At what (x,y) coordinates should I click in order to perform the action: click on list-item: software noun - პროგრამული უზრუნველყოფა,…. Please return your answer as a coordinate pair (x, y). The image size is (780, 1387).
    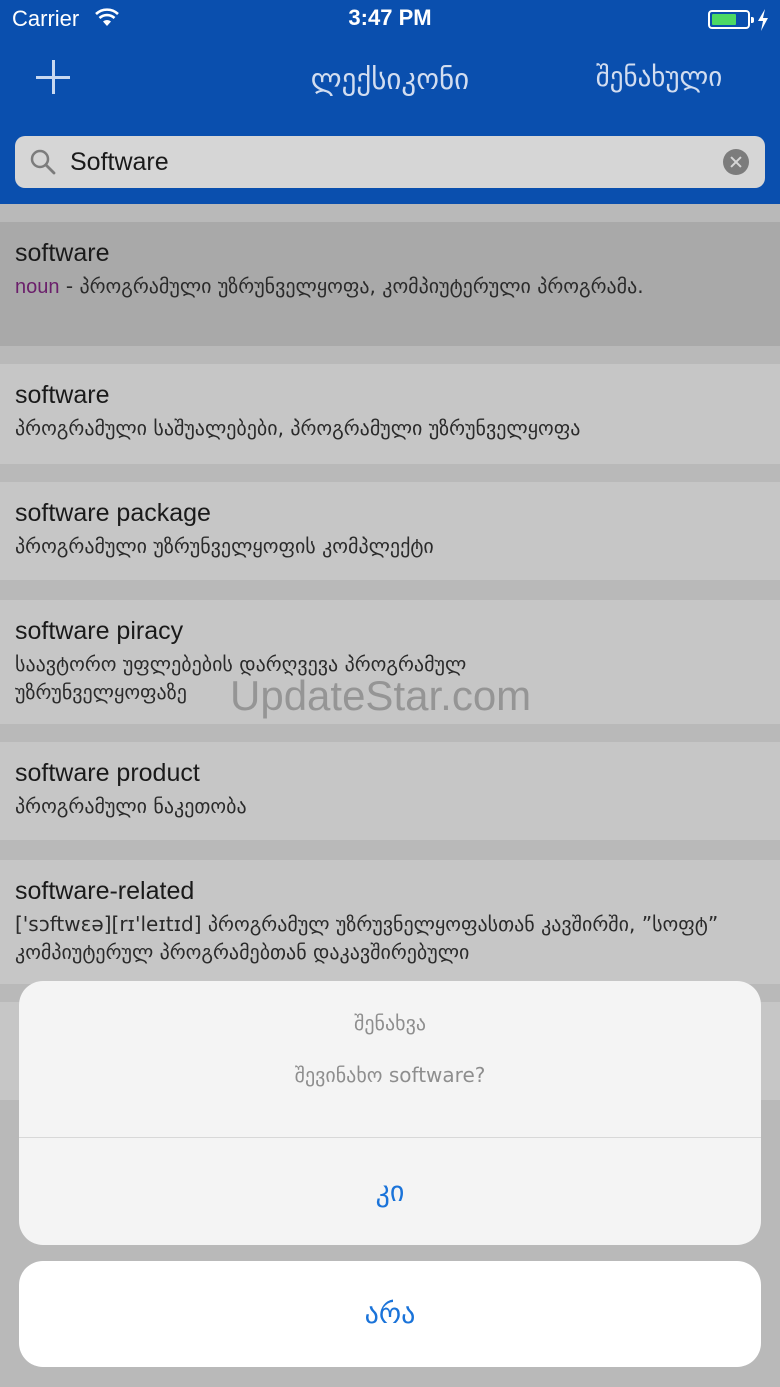
    Looking at the image, I should click on (390, 284).